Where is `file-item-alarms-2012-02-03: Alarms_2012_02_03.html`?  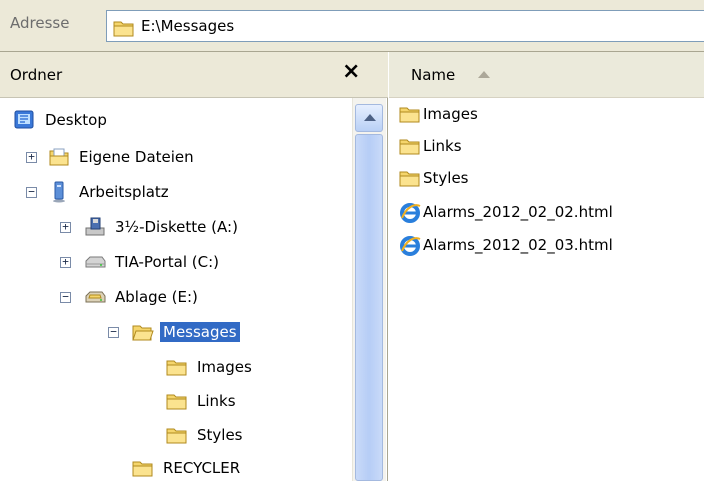 file-item-alarms-2012-02-03: Alarms_2012_02_03.html is located at coordinates (506, 245).